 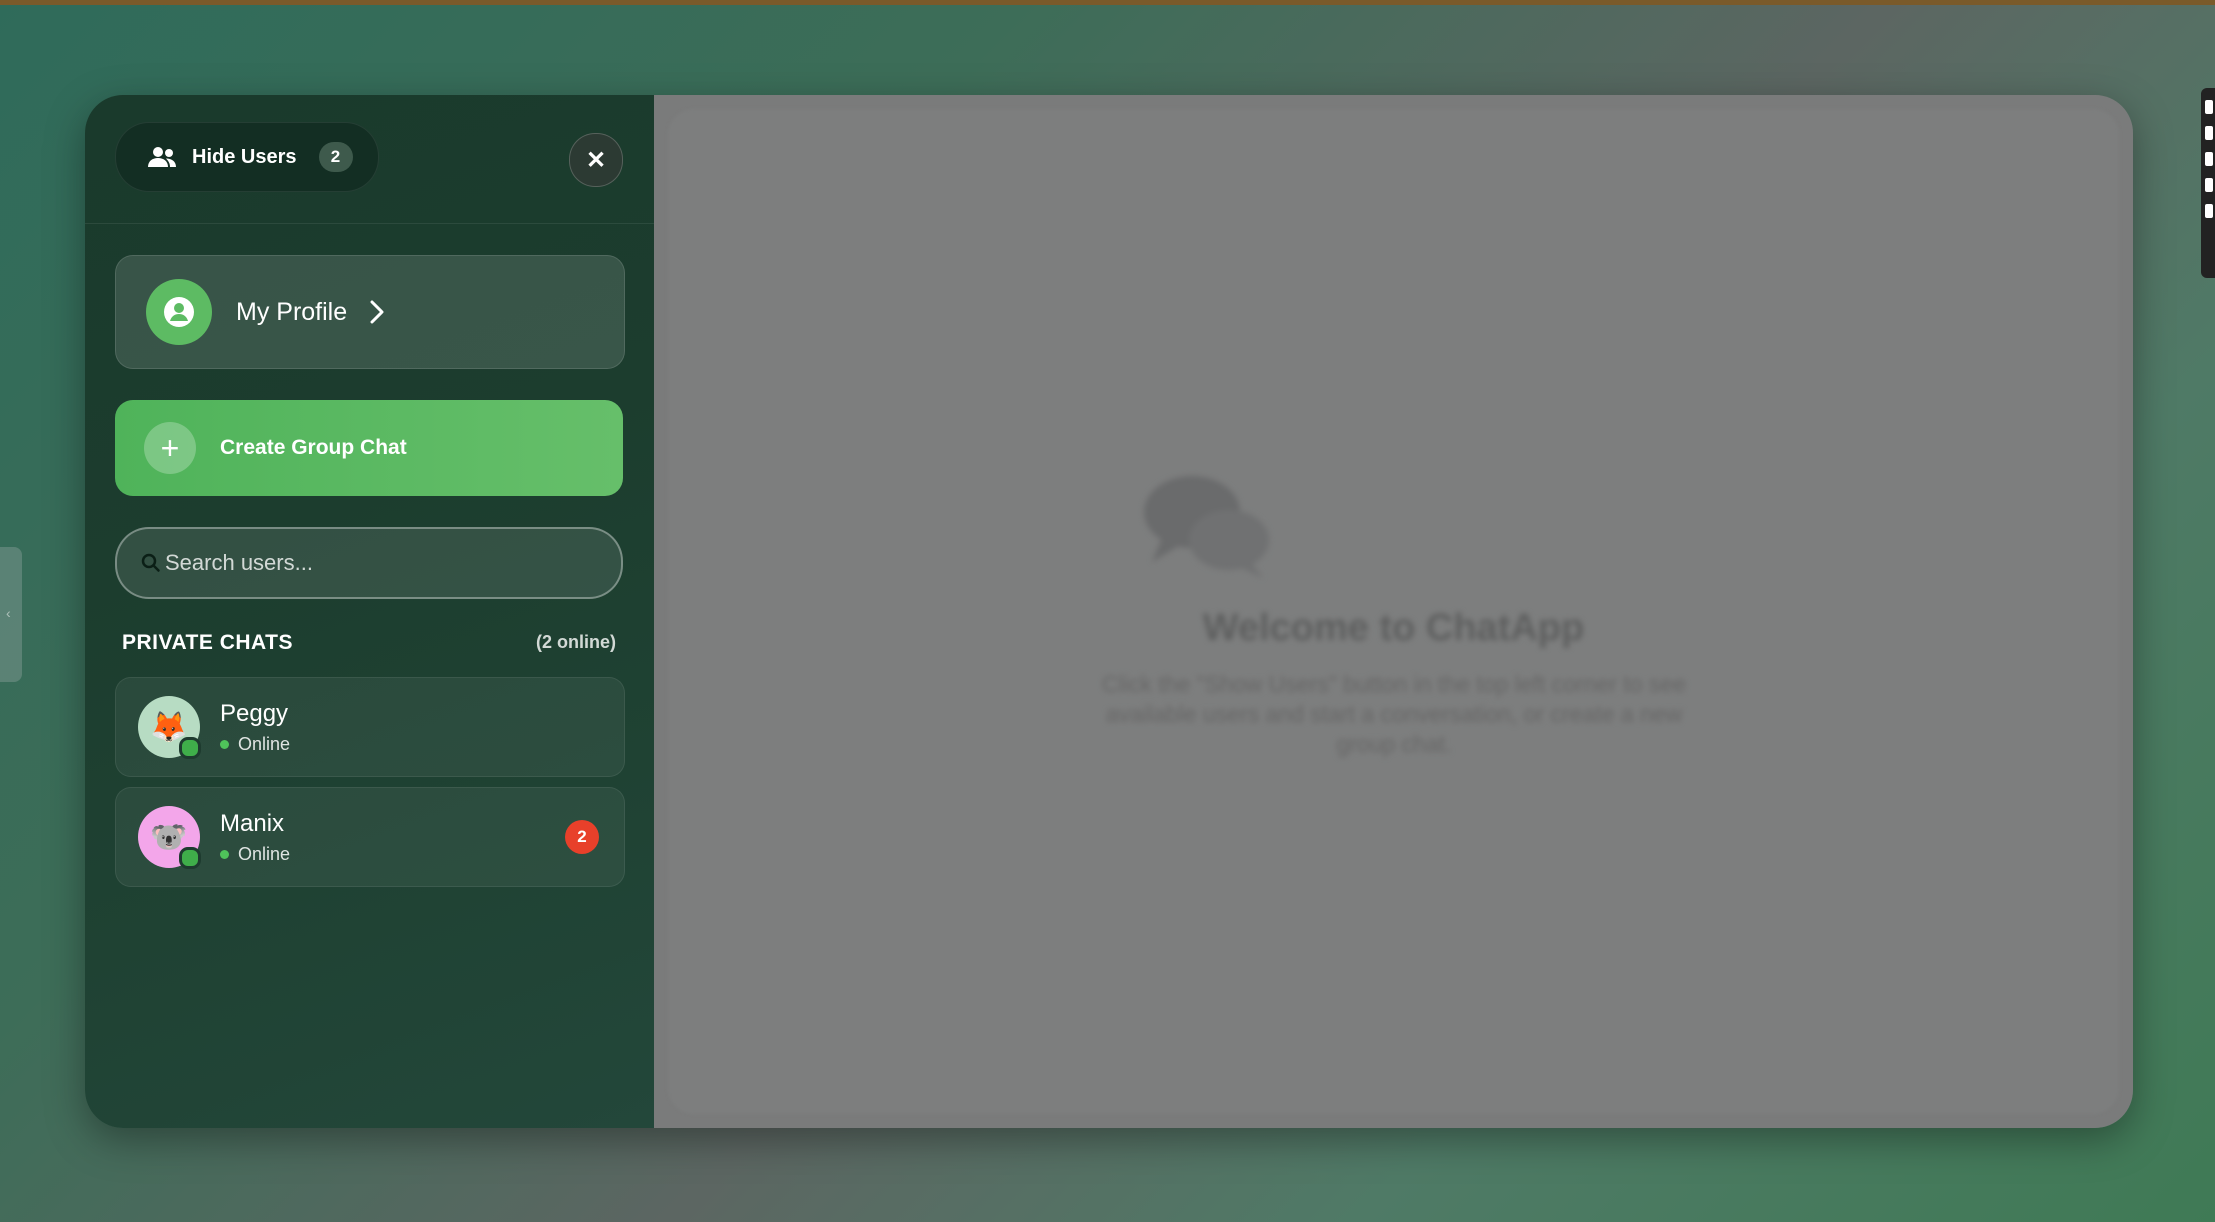 I want to click on private-chats-heading: PRIVATE CHATS, so click(x=208, y=642).